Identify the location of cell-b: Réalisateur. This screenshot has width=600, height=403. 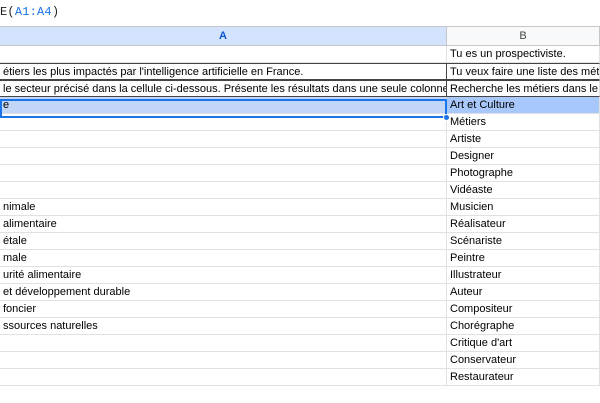
(523, 224).